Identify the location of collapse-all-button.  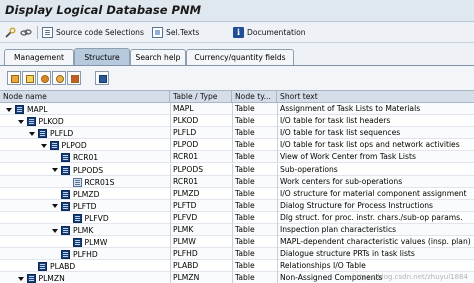
(59, 78).